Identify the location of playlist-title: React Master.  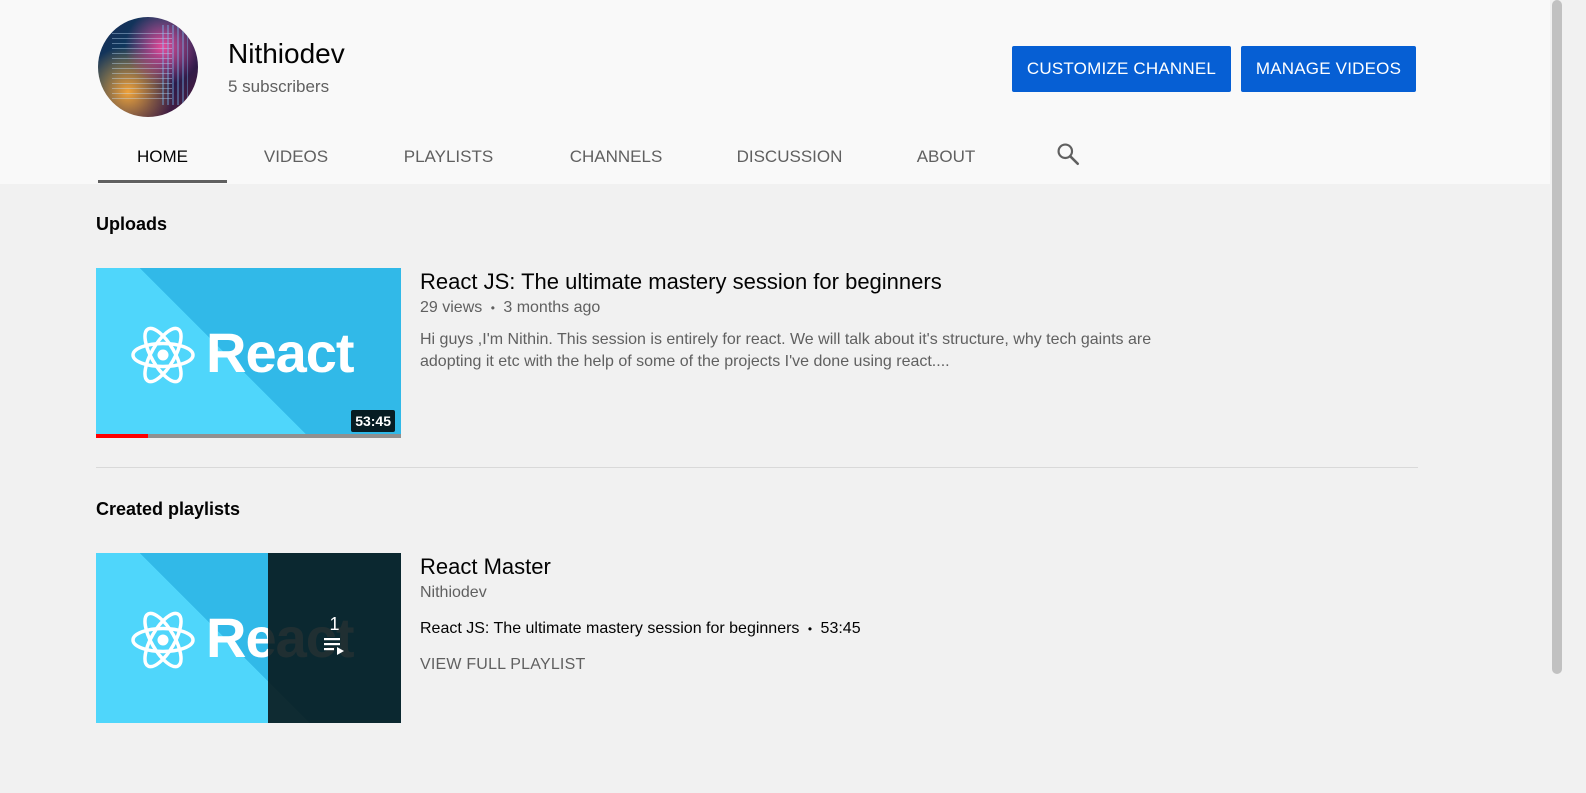
(485, 567).